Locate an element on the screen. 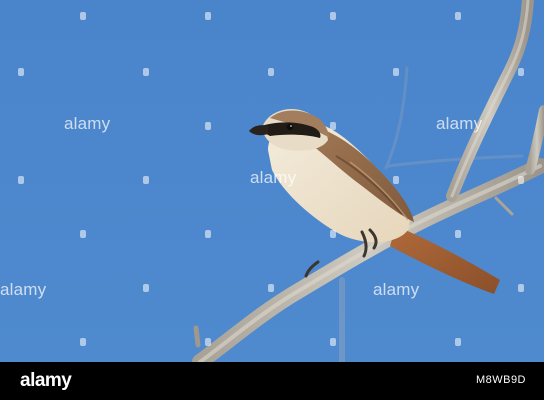  brand-logo: alamy is located at coordinates (46, 381).